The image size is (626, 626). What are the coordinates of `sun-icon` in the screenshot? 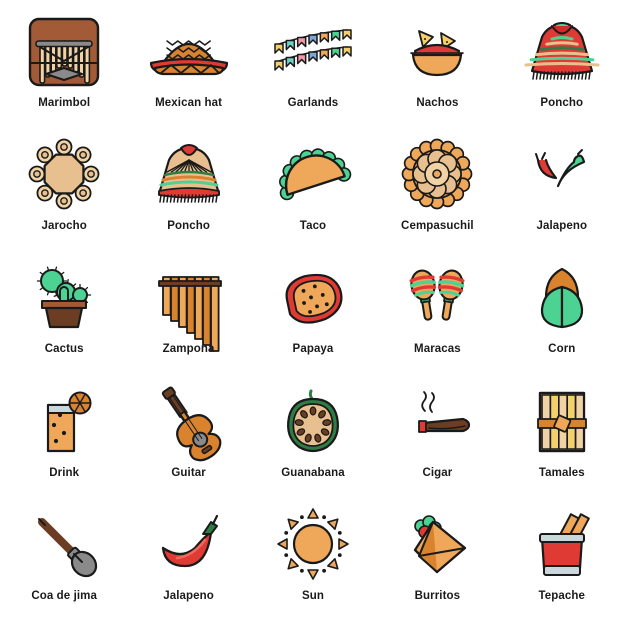 It's located at (313, 544).